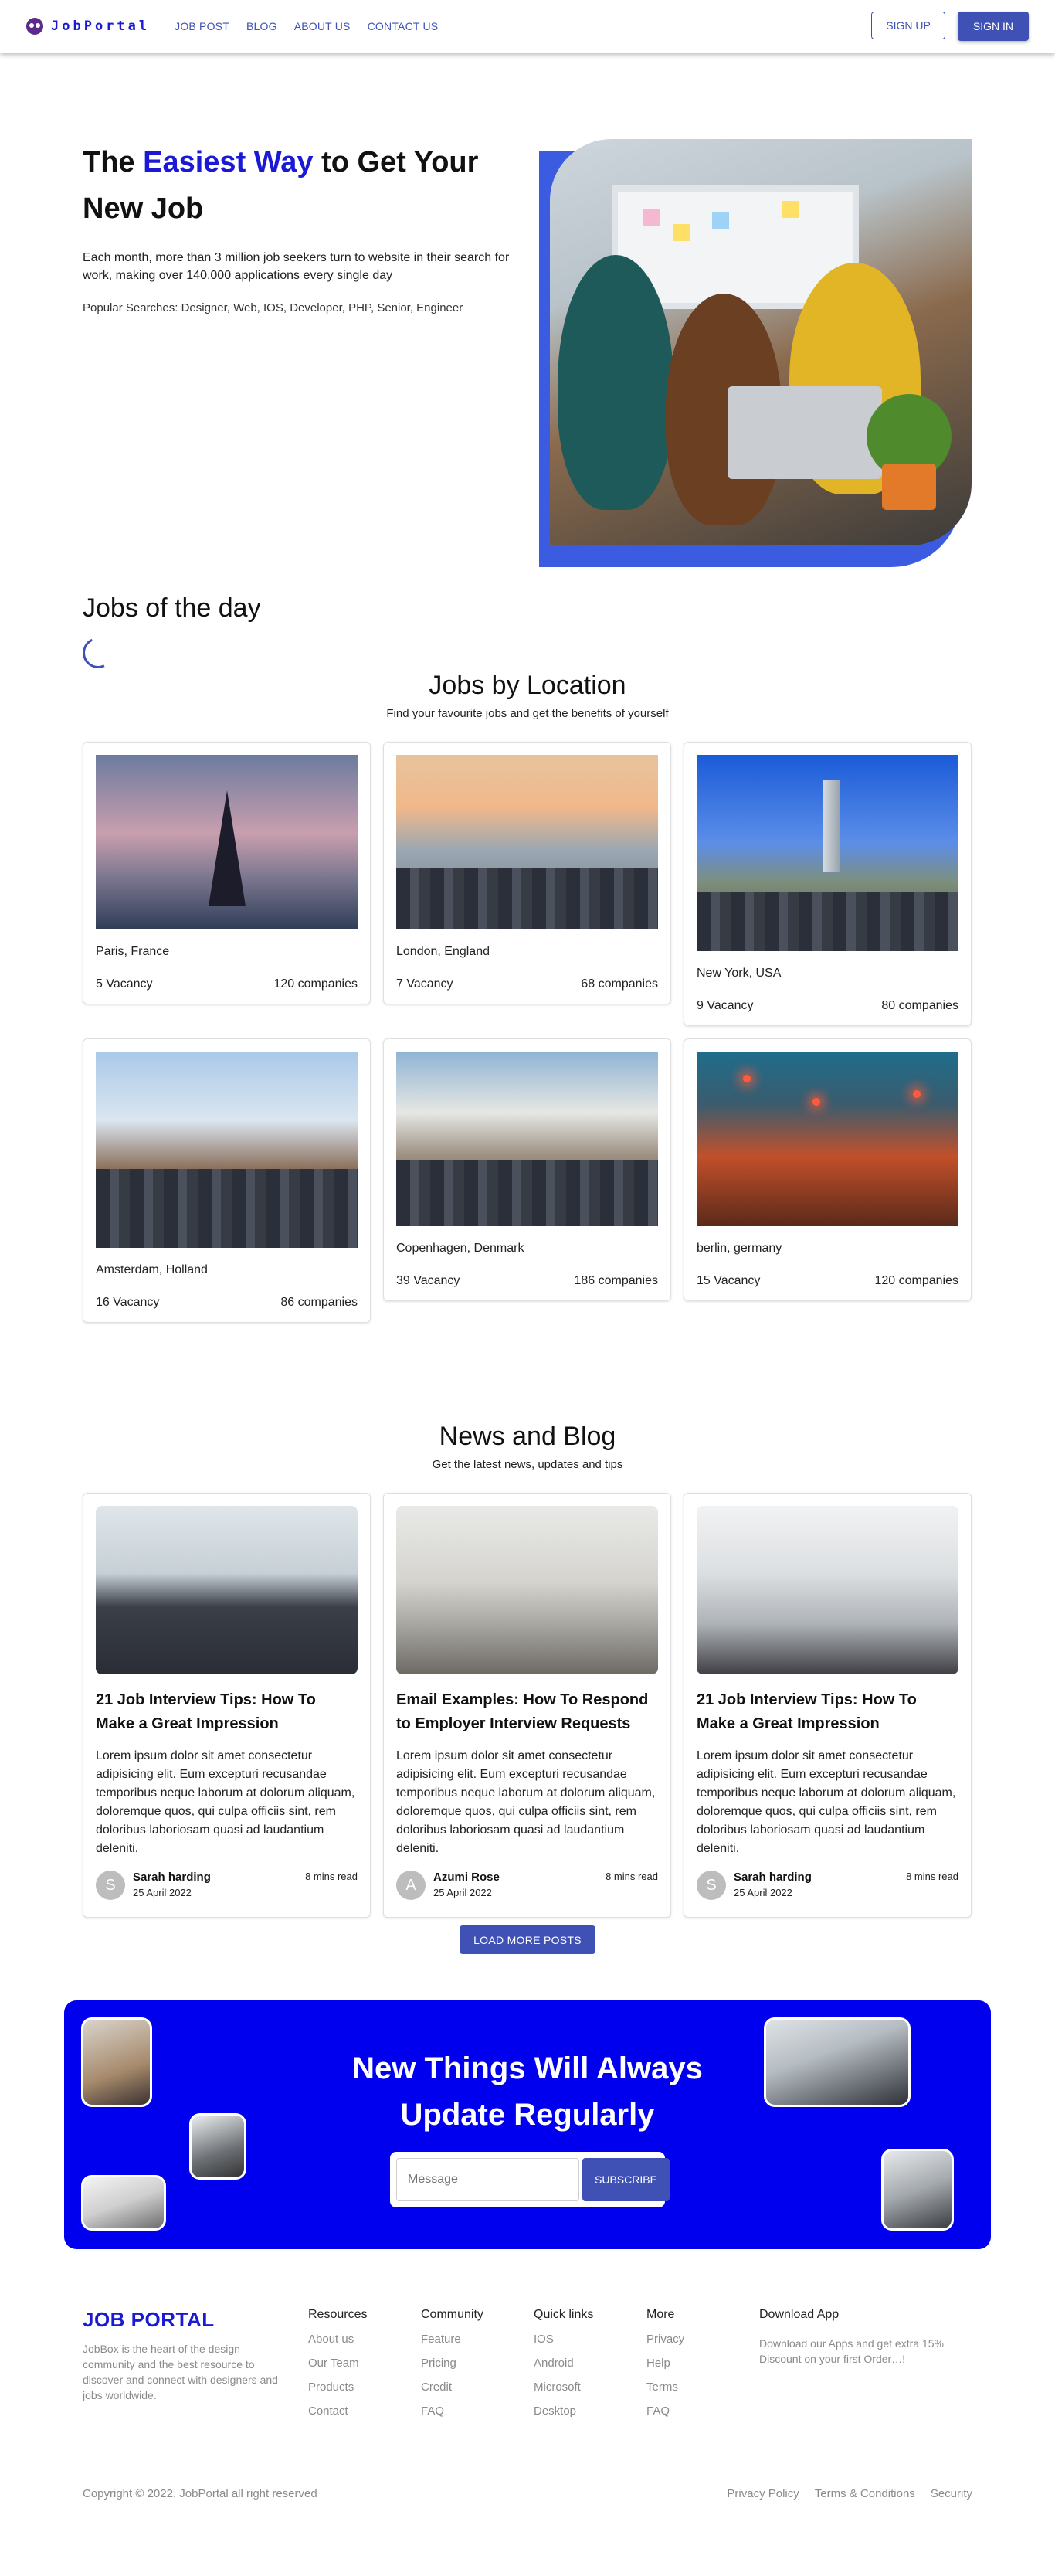 Image resolution: width=1055 pixels, height=2576 pixels. I want to click on author-name: Azumi Rose, so click(466, 1877).